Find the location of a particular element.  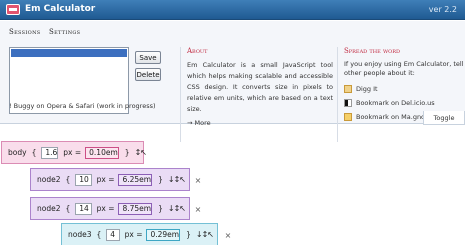

px-input: 14 is located at coordinates (83, 208).